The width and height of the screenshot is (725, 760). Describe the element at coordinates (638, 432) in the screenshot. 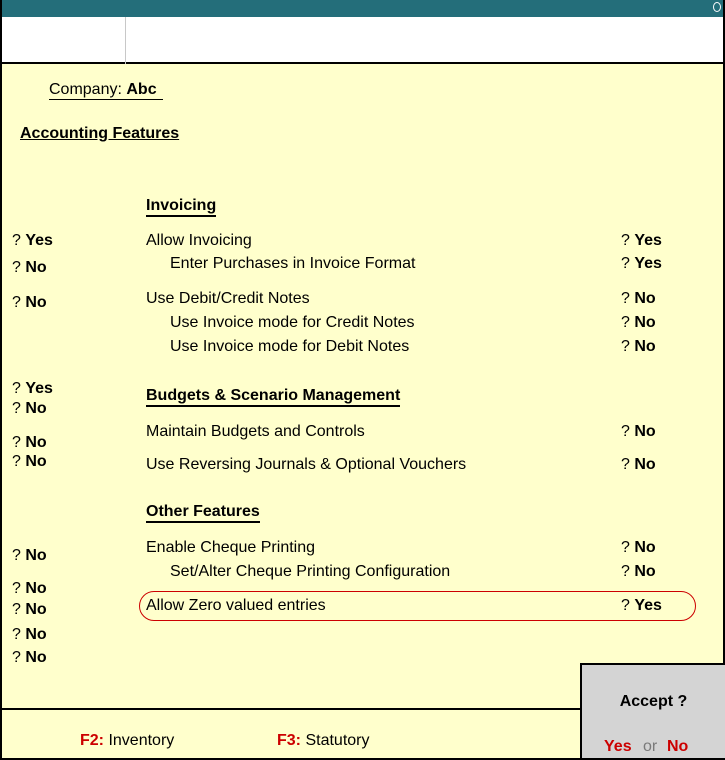

I see `value-maintain-budgets: ? No` at that location.